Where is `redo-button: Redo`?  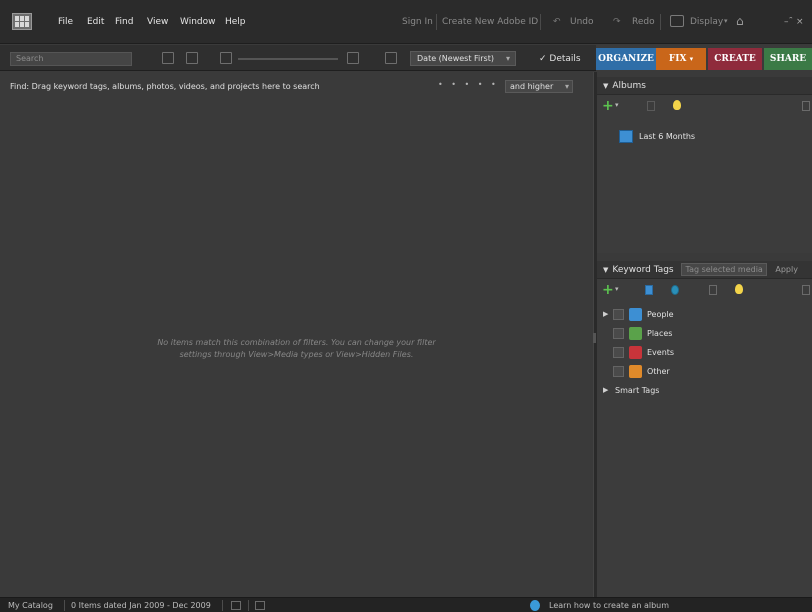 redo-button: Redo is located at coordinates (643, 22).